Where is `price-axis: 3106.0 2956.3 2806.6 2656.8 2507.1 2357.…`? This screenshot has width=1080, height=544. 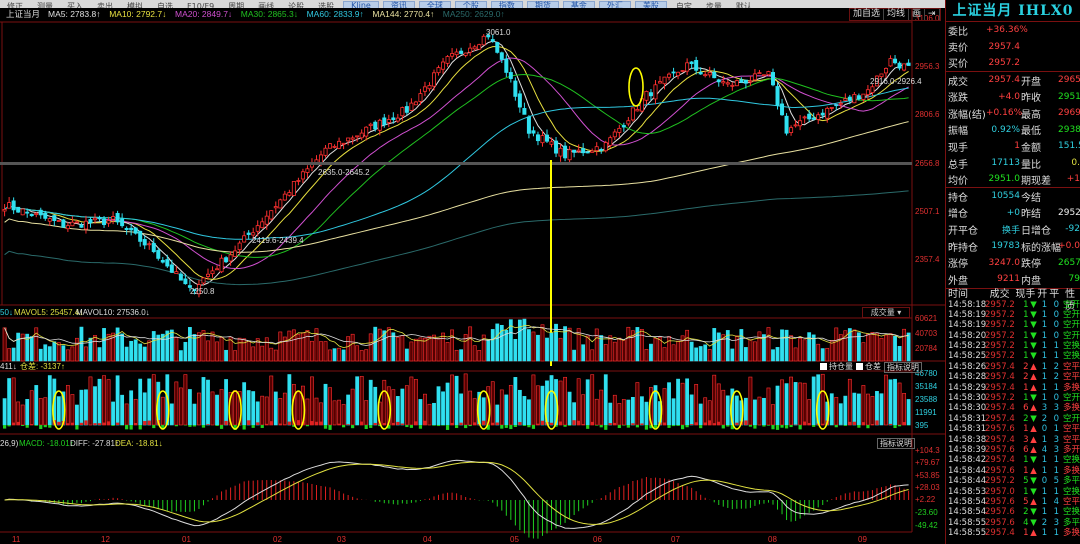
price-axis: 3106.0 2956.3 2806.6 2656.8 2507.1 2357.… is located at coordinates (927, 139).